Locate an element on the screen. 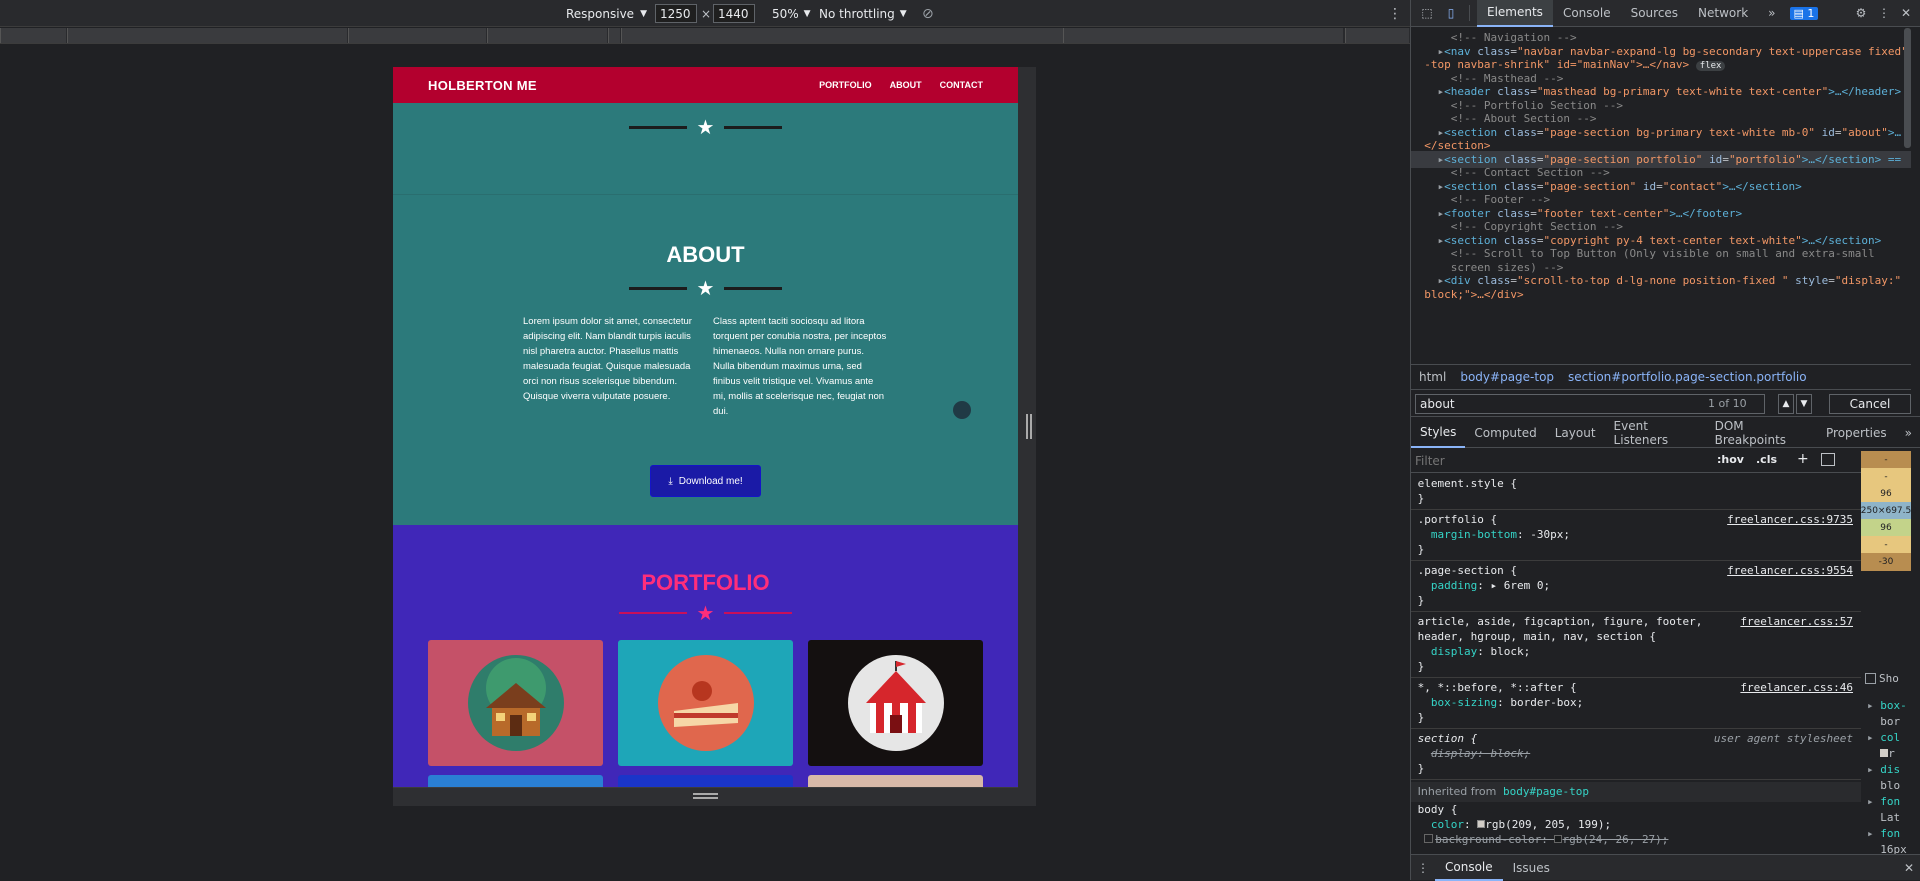  about-title: ABOUT is located at coordinates (705, 254).